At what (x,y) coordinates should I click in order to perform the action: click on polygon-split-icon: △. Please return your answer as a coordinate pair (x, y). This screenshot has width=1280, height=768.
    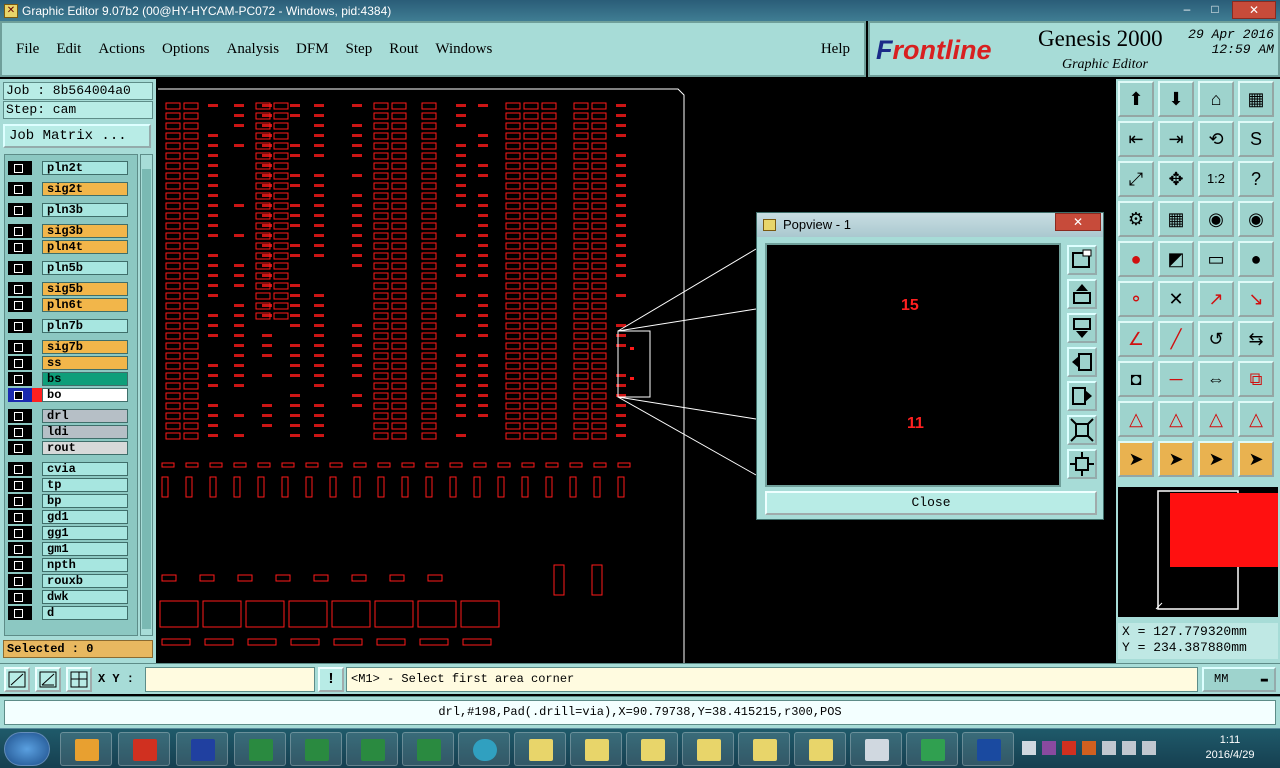
    Looking at the image, I should click on (1256, 419).